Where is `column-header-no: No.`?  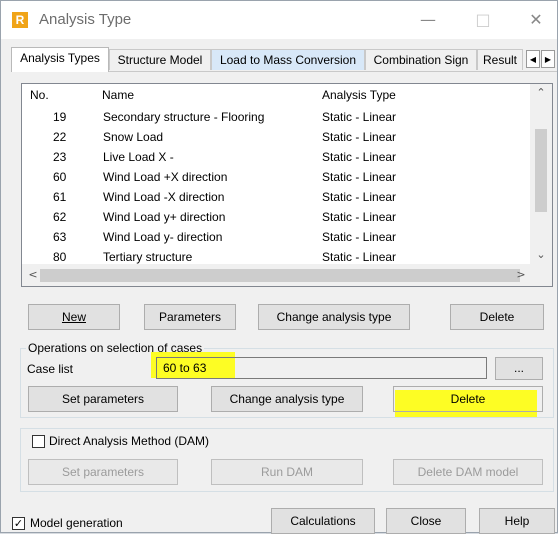
column-header-no: No. is located at coordinates (39, 95).